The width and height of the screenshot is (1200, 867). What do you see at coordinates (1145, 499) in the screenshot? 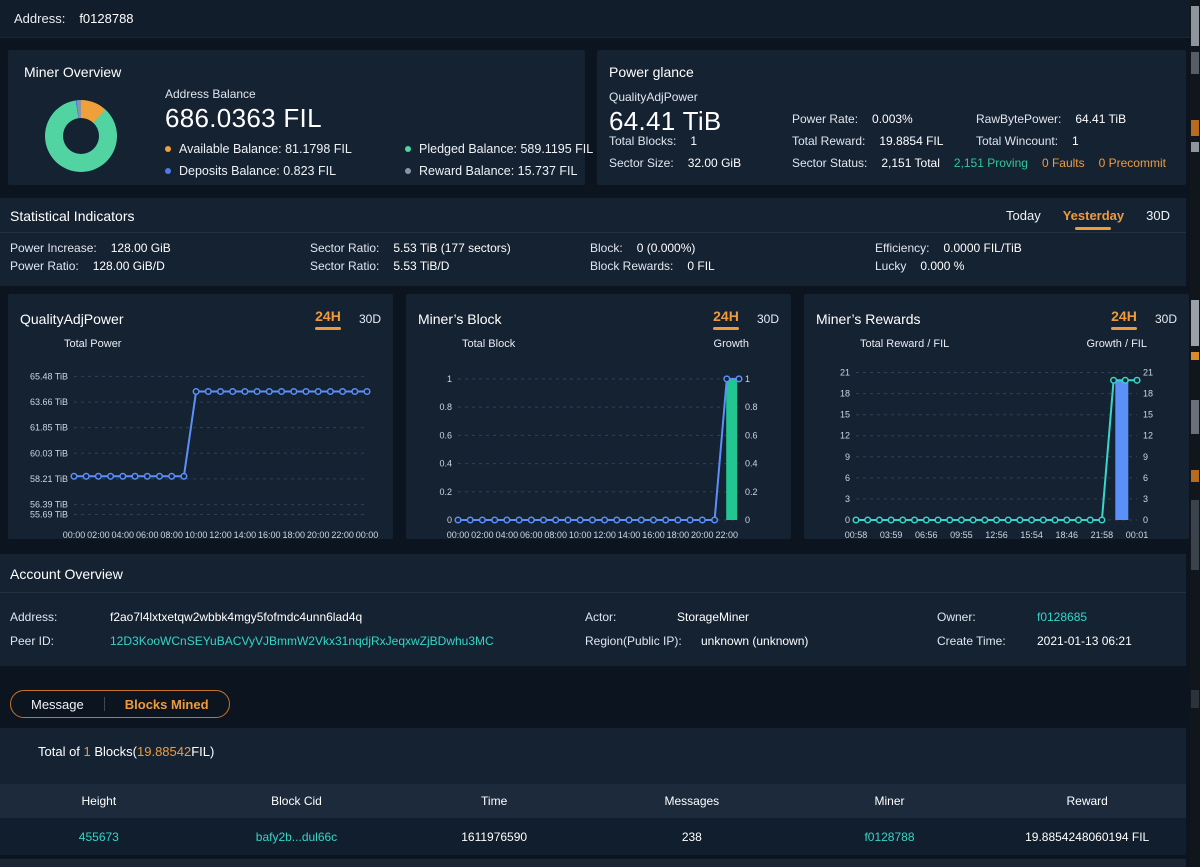
I see `svg-text: 3` at bounding box center [1145, 499].